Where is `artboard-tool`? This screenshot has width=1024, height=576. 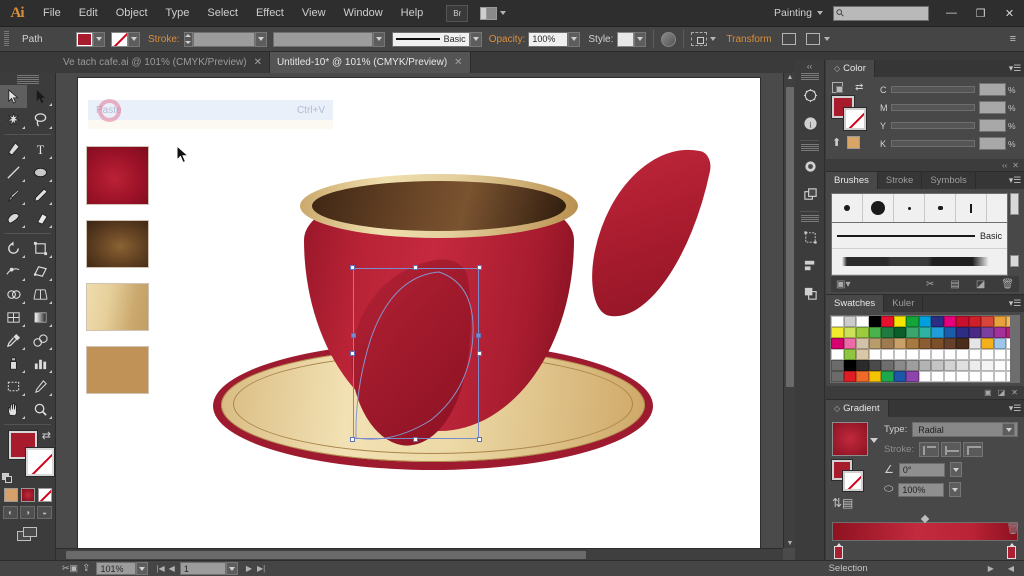 artboard-tool is located at coordinates (13, 386).